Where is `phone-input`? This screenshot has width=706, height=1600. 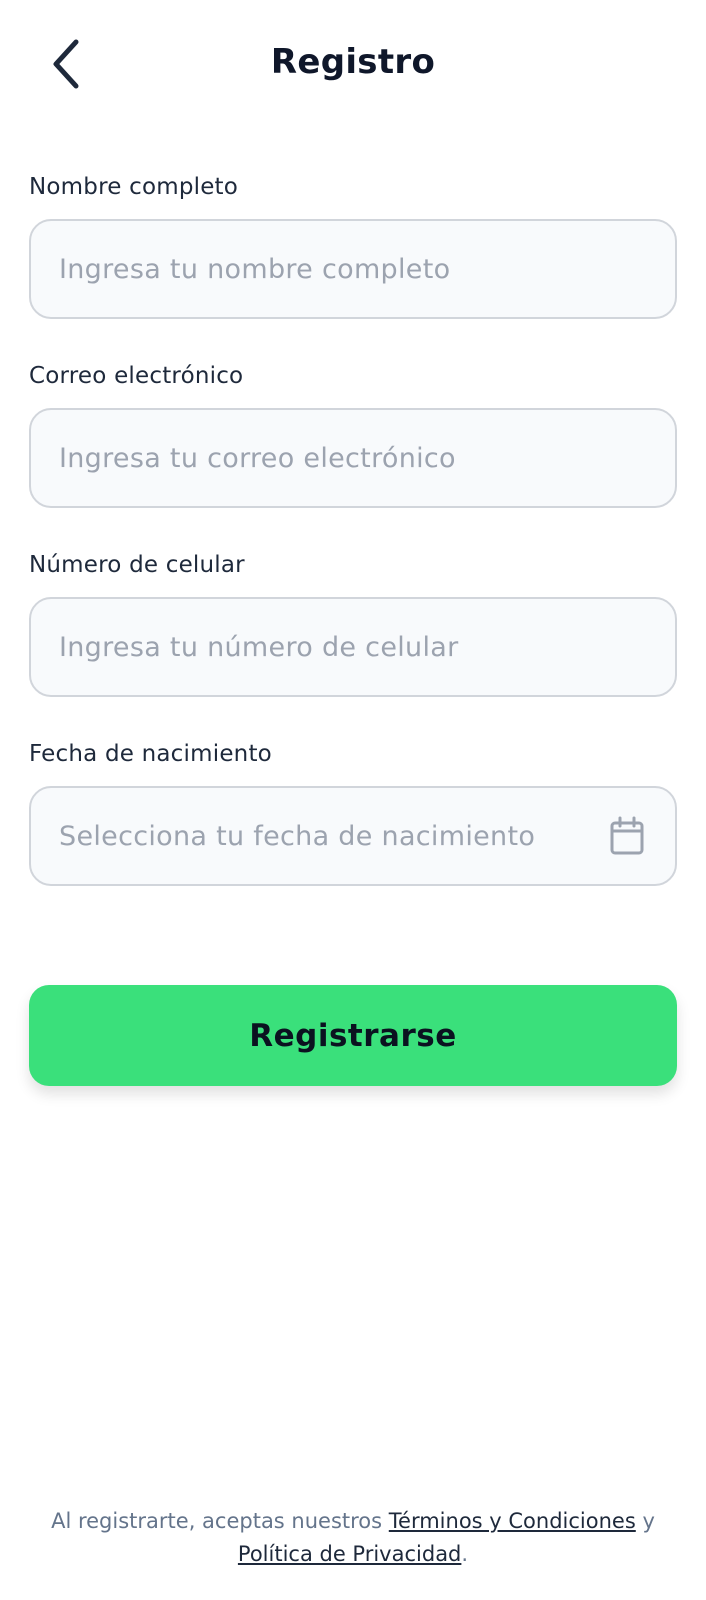
phone-input is located at coordinates (353, 647).